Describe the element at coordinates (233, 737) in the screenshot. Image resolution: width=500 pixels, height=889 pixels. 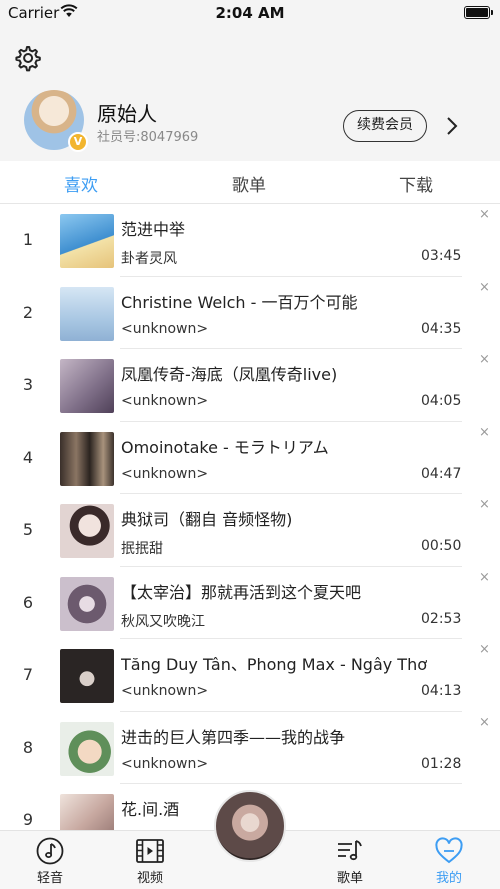
I see `song-title: 进击的巨人第四季——我的战争` at that location.